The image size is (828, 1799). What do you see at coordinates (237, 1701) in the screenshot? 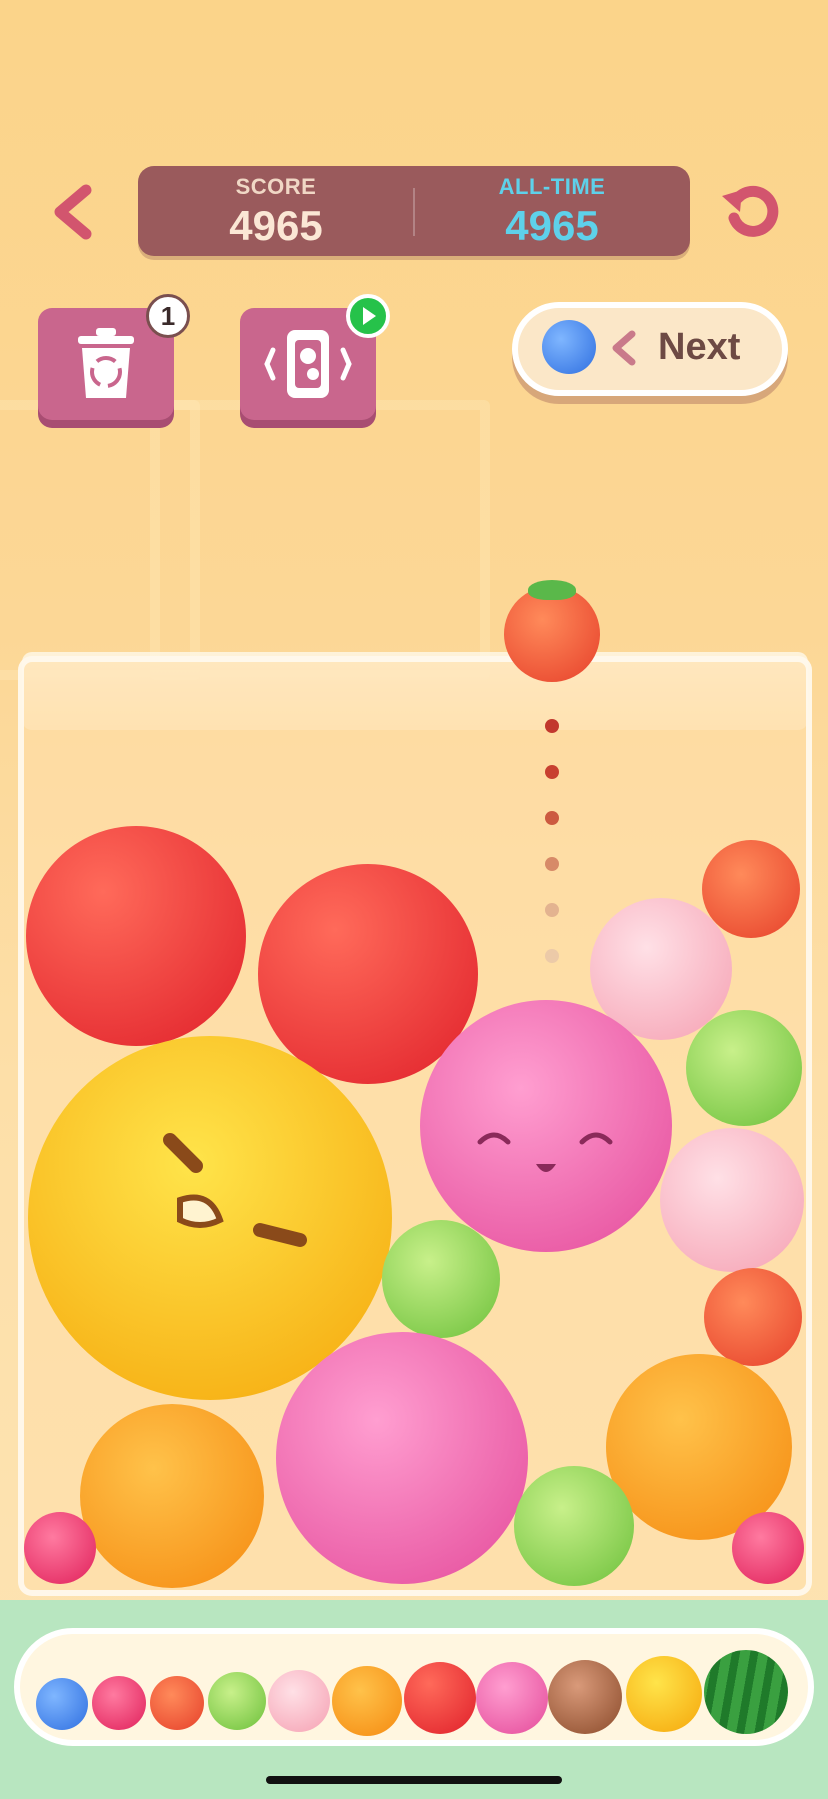
I see `chain-lime` at bounding box center [237, 1701].